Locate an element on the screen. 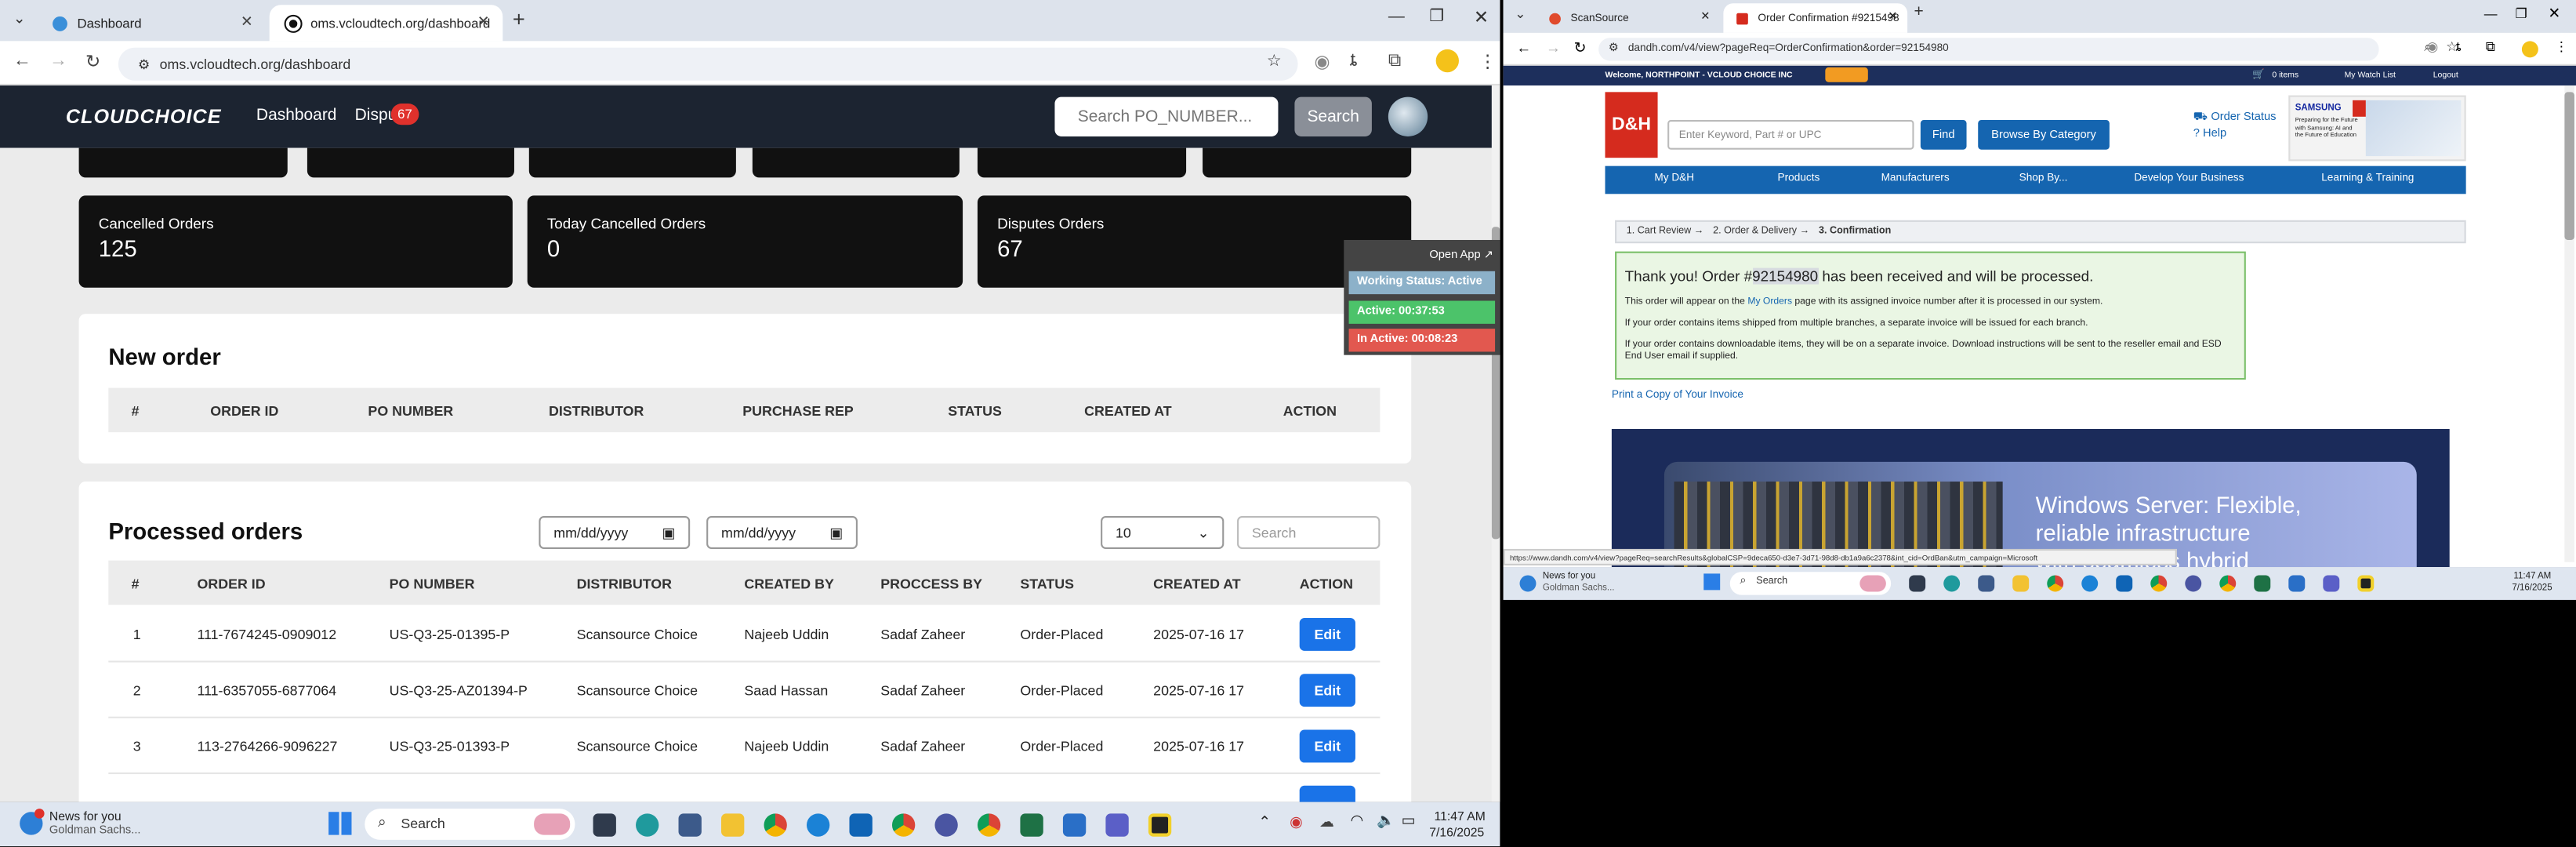  my-orders-link: My Orders is located at coordinates (1769, 302).